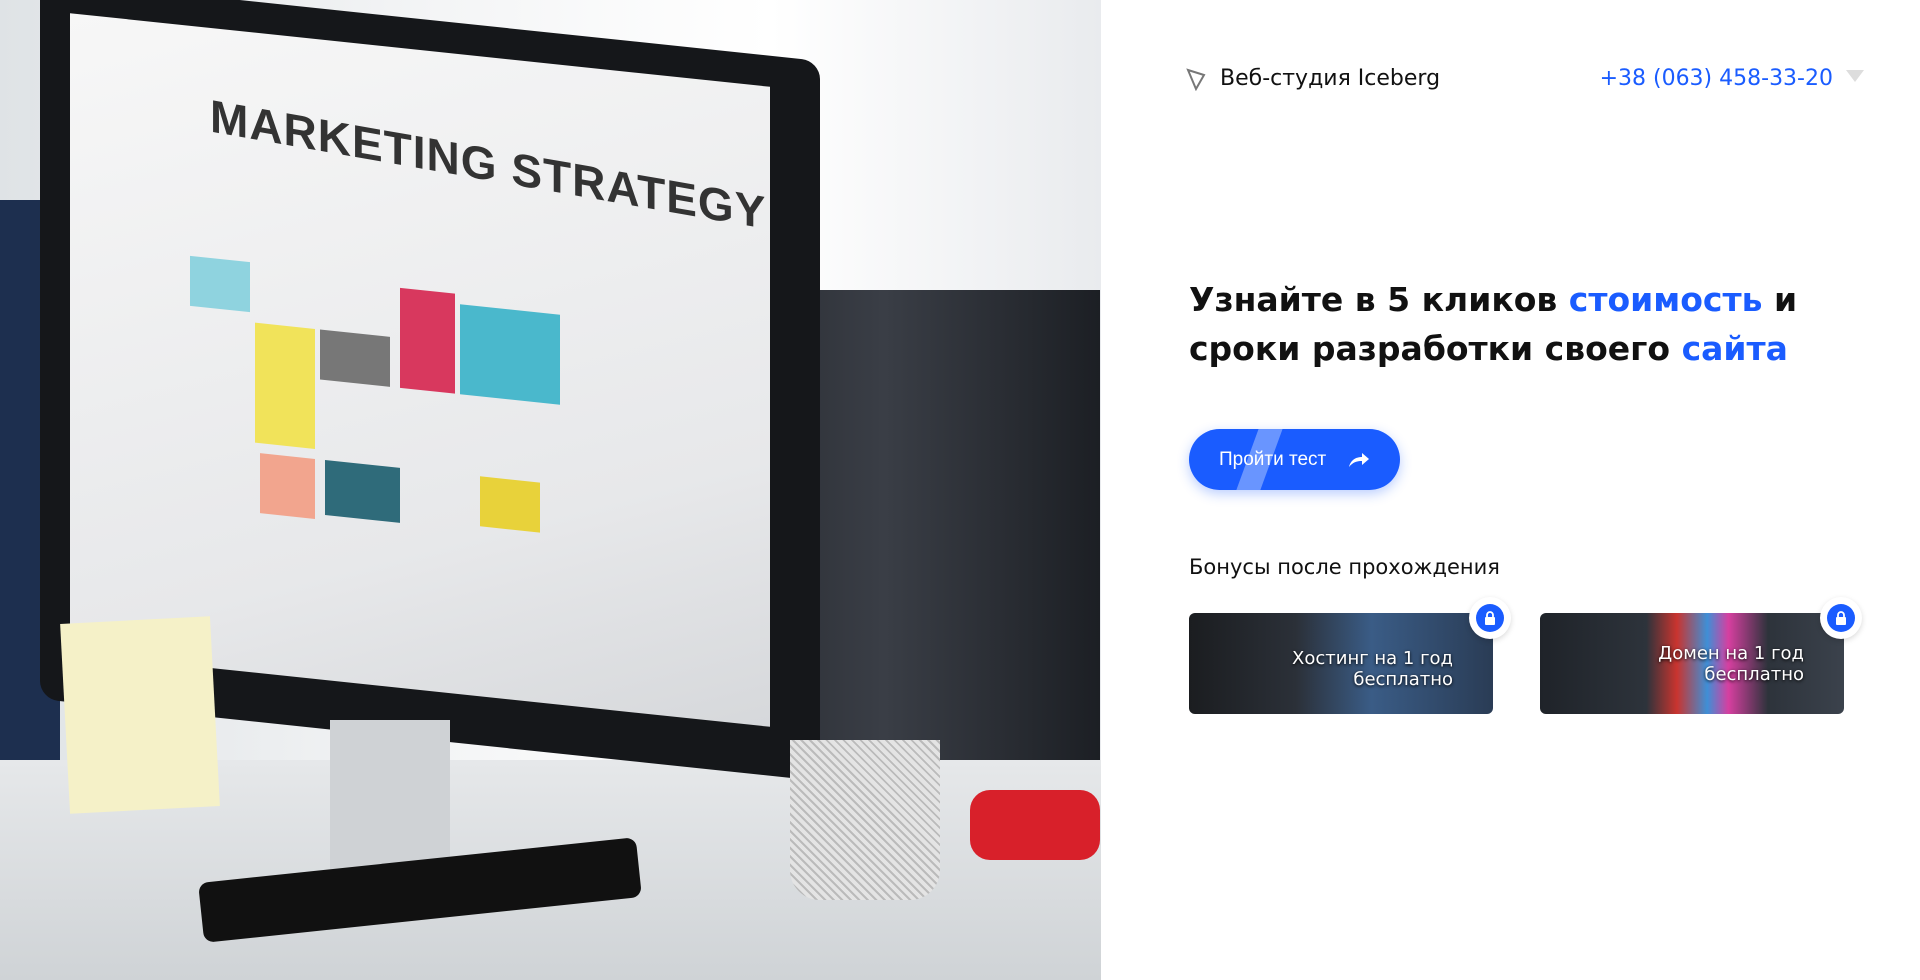 This screenshot has height=980, width=1920. I want to click on logo: Веб-студия Iceberg, so click(1313, 78).